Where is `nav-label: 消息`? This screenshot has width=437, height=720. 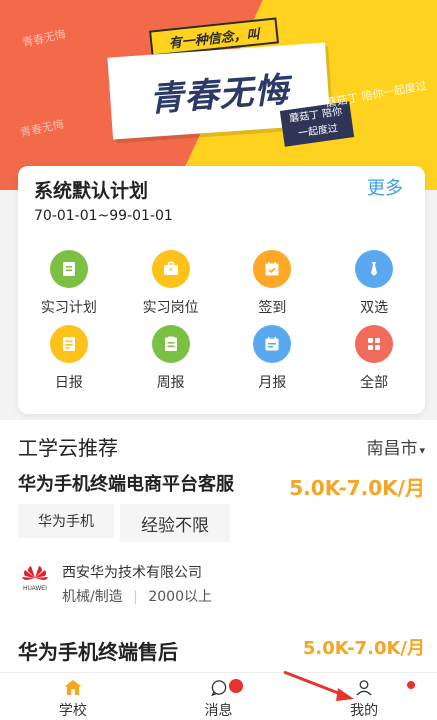
nav-label: 消息 is located at coordinates (218, 711).